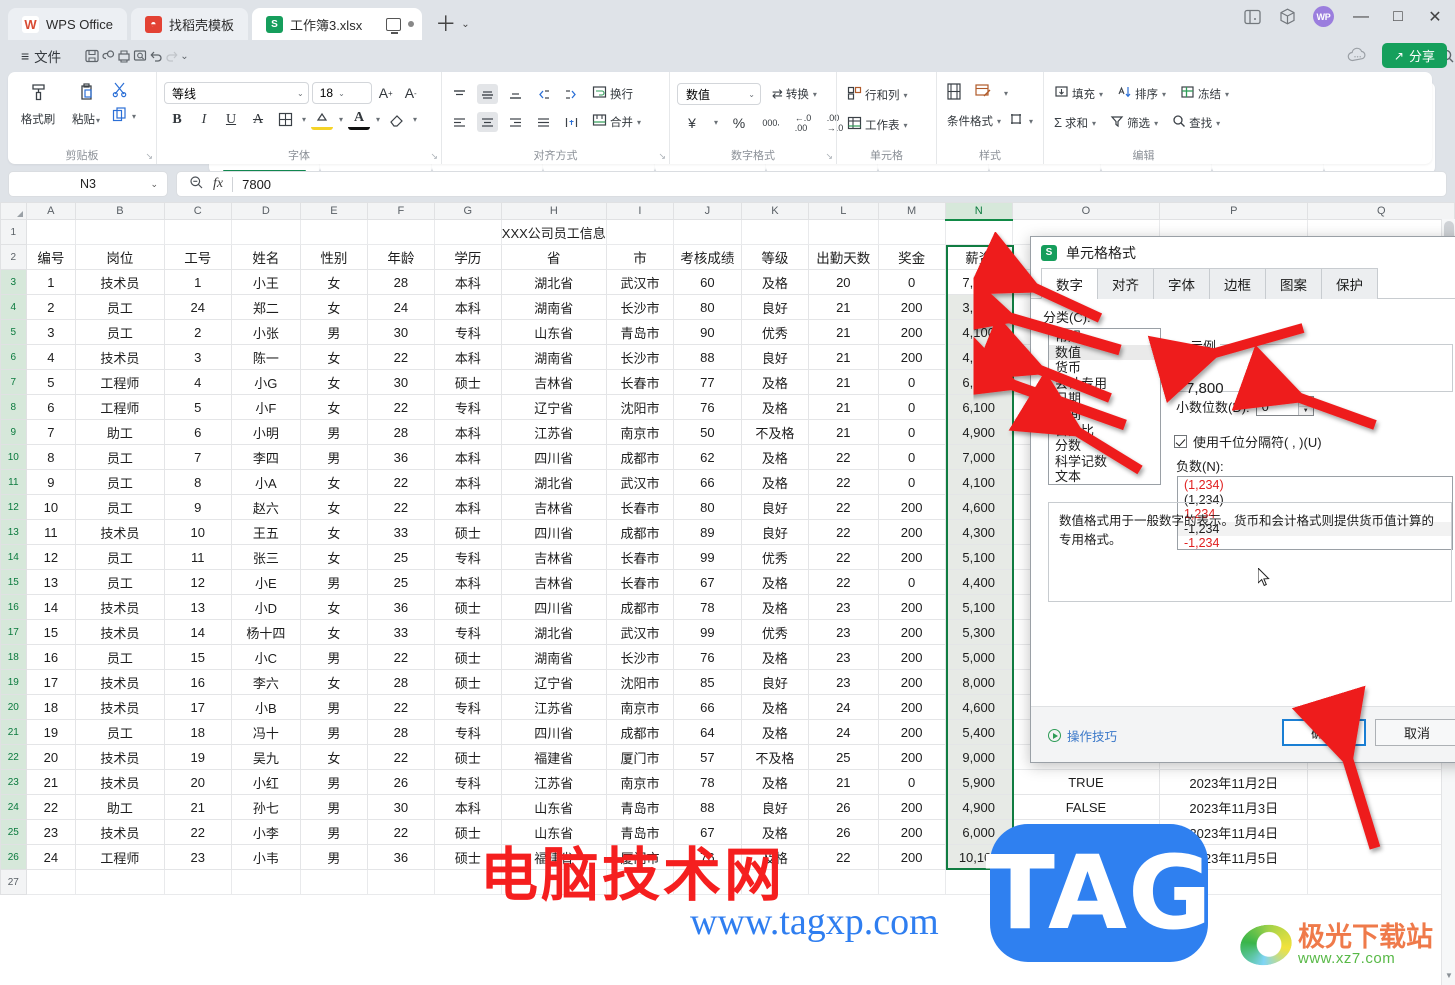 The image size is (1455, 985). What do you see at coordinates (236, 93) in the screenshot?
I see `font-name-select: 等线 ⌄` at bounding box center [236, 93].